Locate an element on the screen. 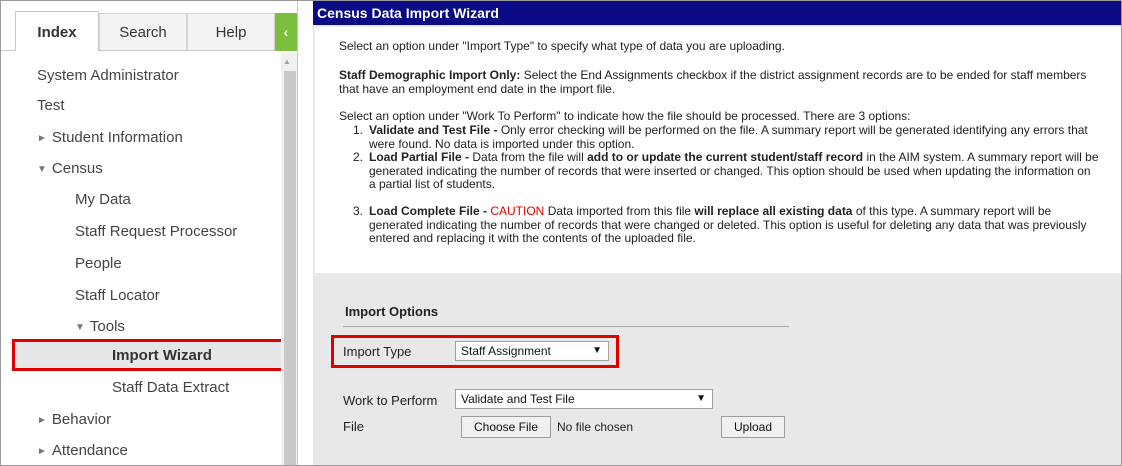  upload-button: Upload is located at coordinates (753, 427).